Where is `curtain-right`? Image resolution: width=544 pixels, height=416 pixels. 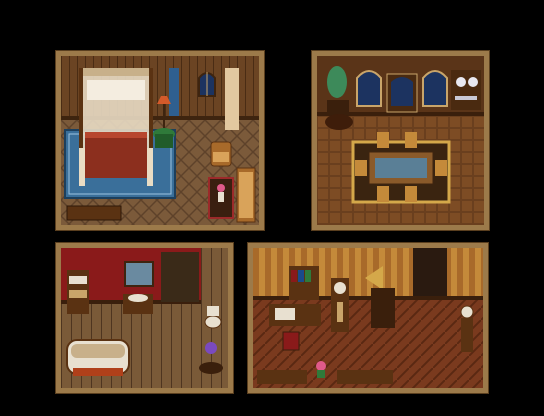 curtain-right is located at coordinates (232, 99).